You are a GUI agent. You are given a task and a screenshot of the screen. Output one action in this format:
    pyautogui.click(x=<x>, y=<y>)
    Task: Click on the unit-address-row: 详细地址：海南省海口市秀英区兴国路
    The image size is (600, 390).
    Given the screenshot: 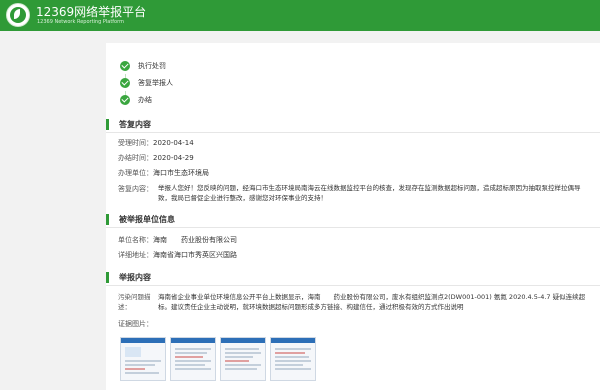 What is the action you would take?
    pyautogui.click(x=177, y=255)
    